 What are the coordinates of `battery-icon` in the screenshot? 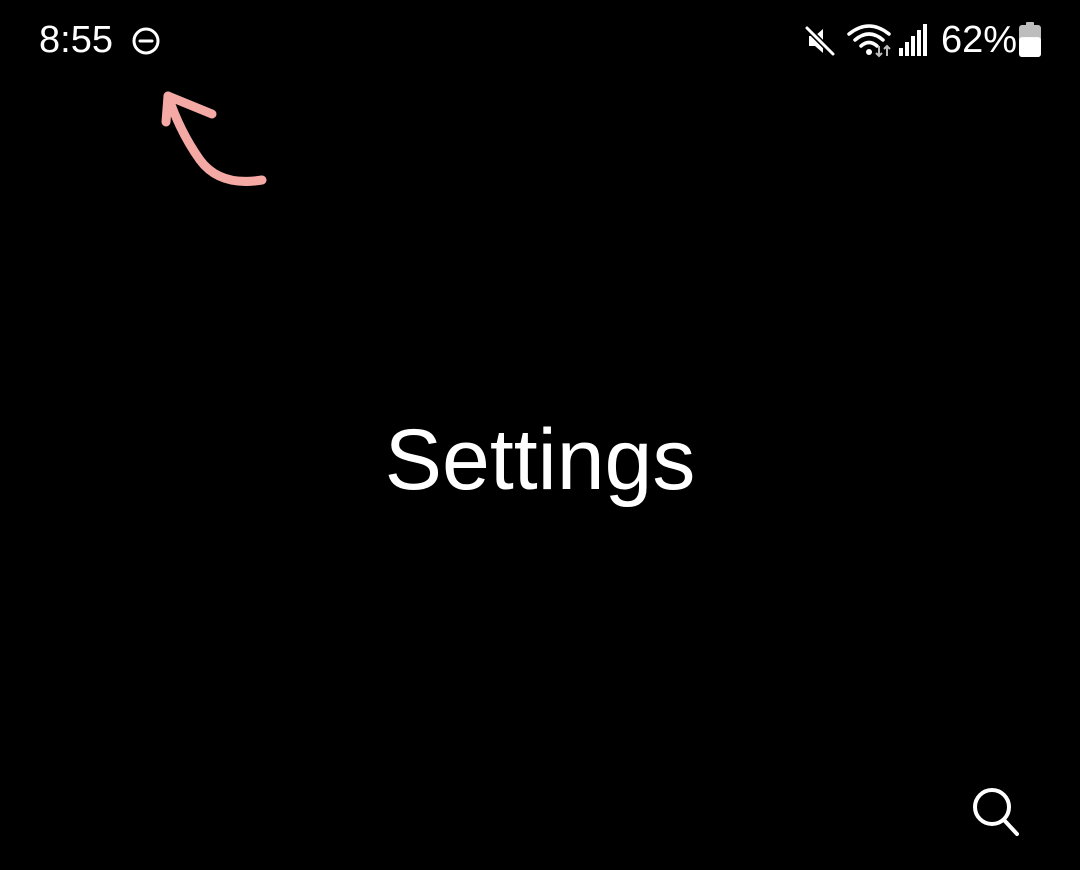 It's located at (1030, 39).